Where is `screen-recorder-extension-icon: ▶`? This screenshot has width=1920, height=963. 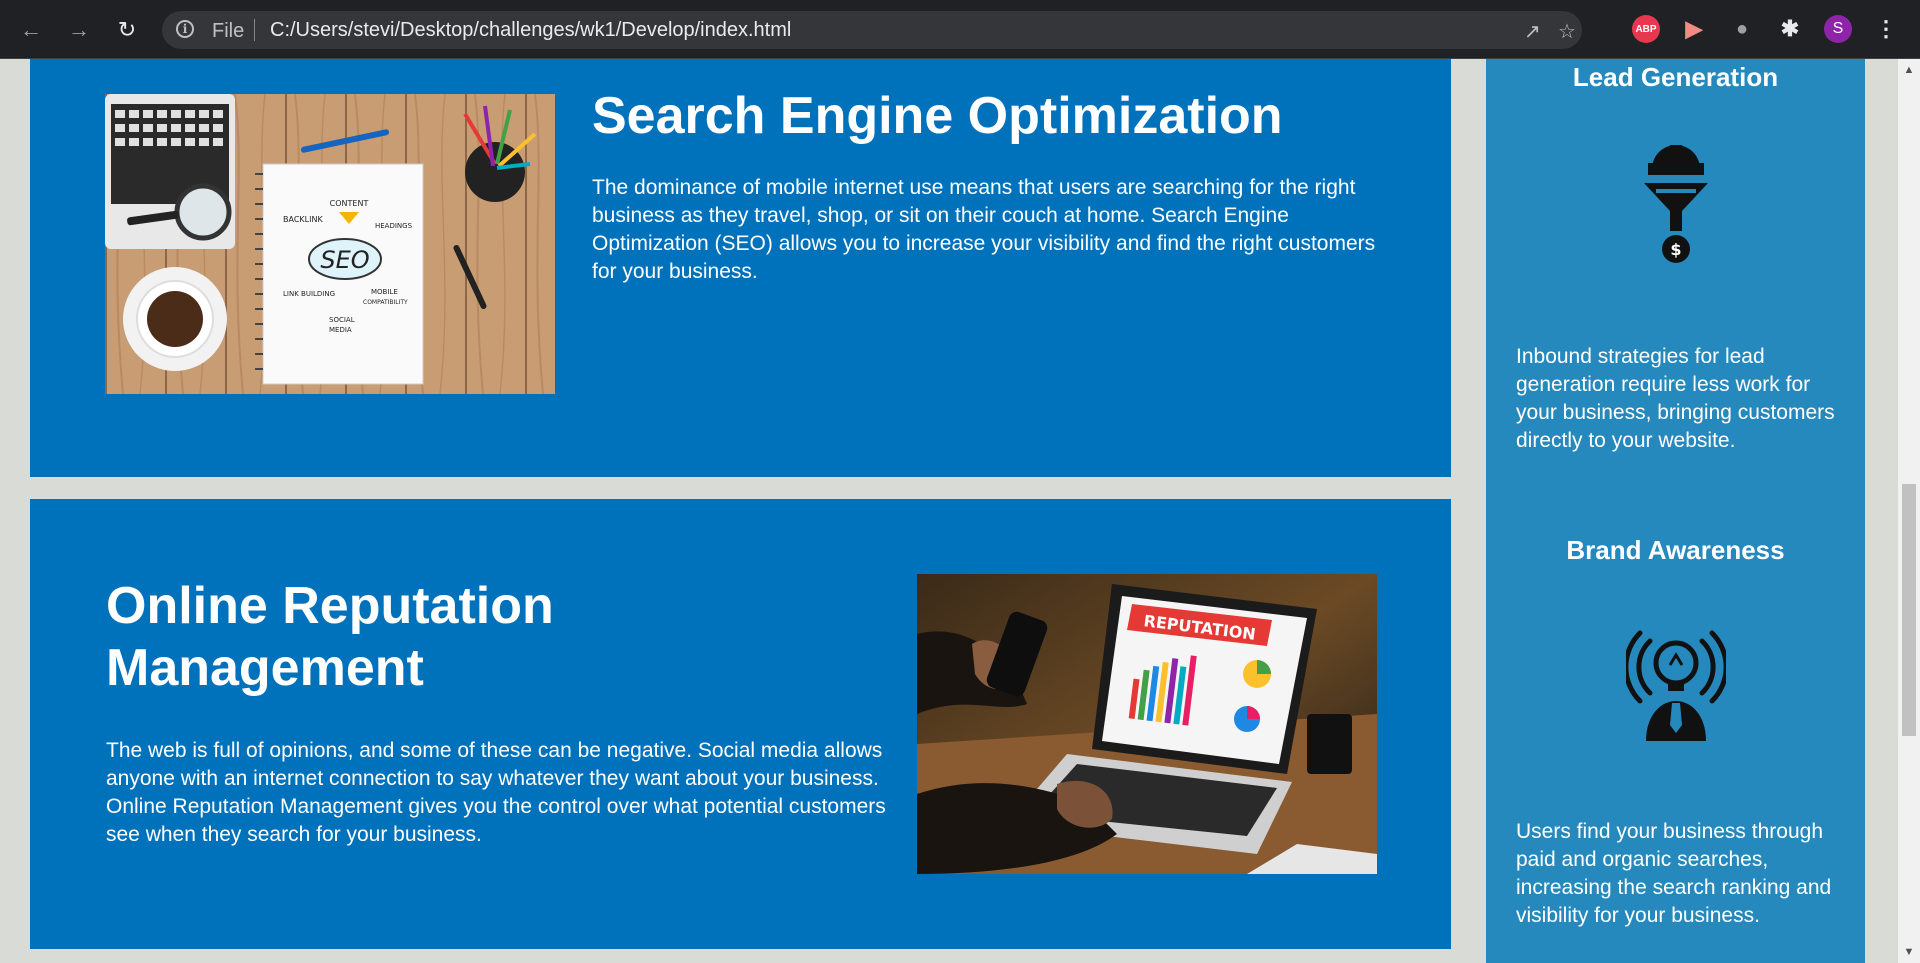 screen-recorder-extension-icon: ▶ is located at coordinates (1694, 29).